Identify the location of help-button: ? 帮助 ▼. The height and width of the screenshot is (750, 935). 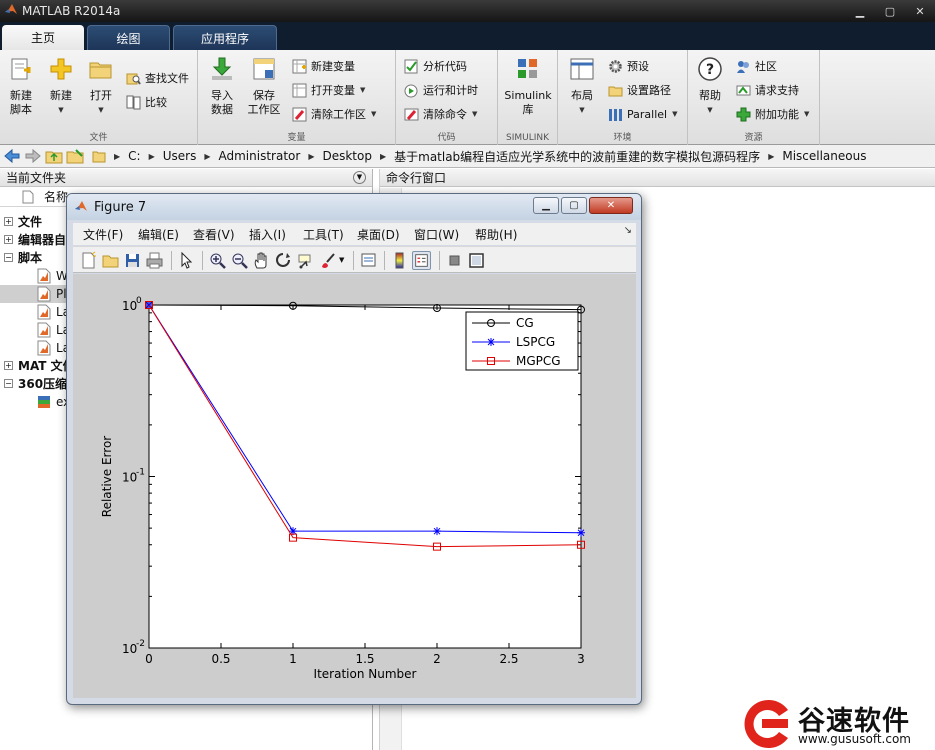
(710, 86).